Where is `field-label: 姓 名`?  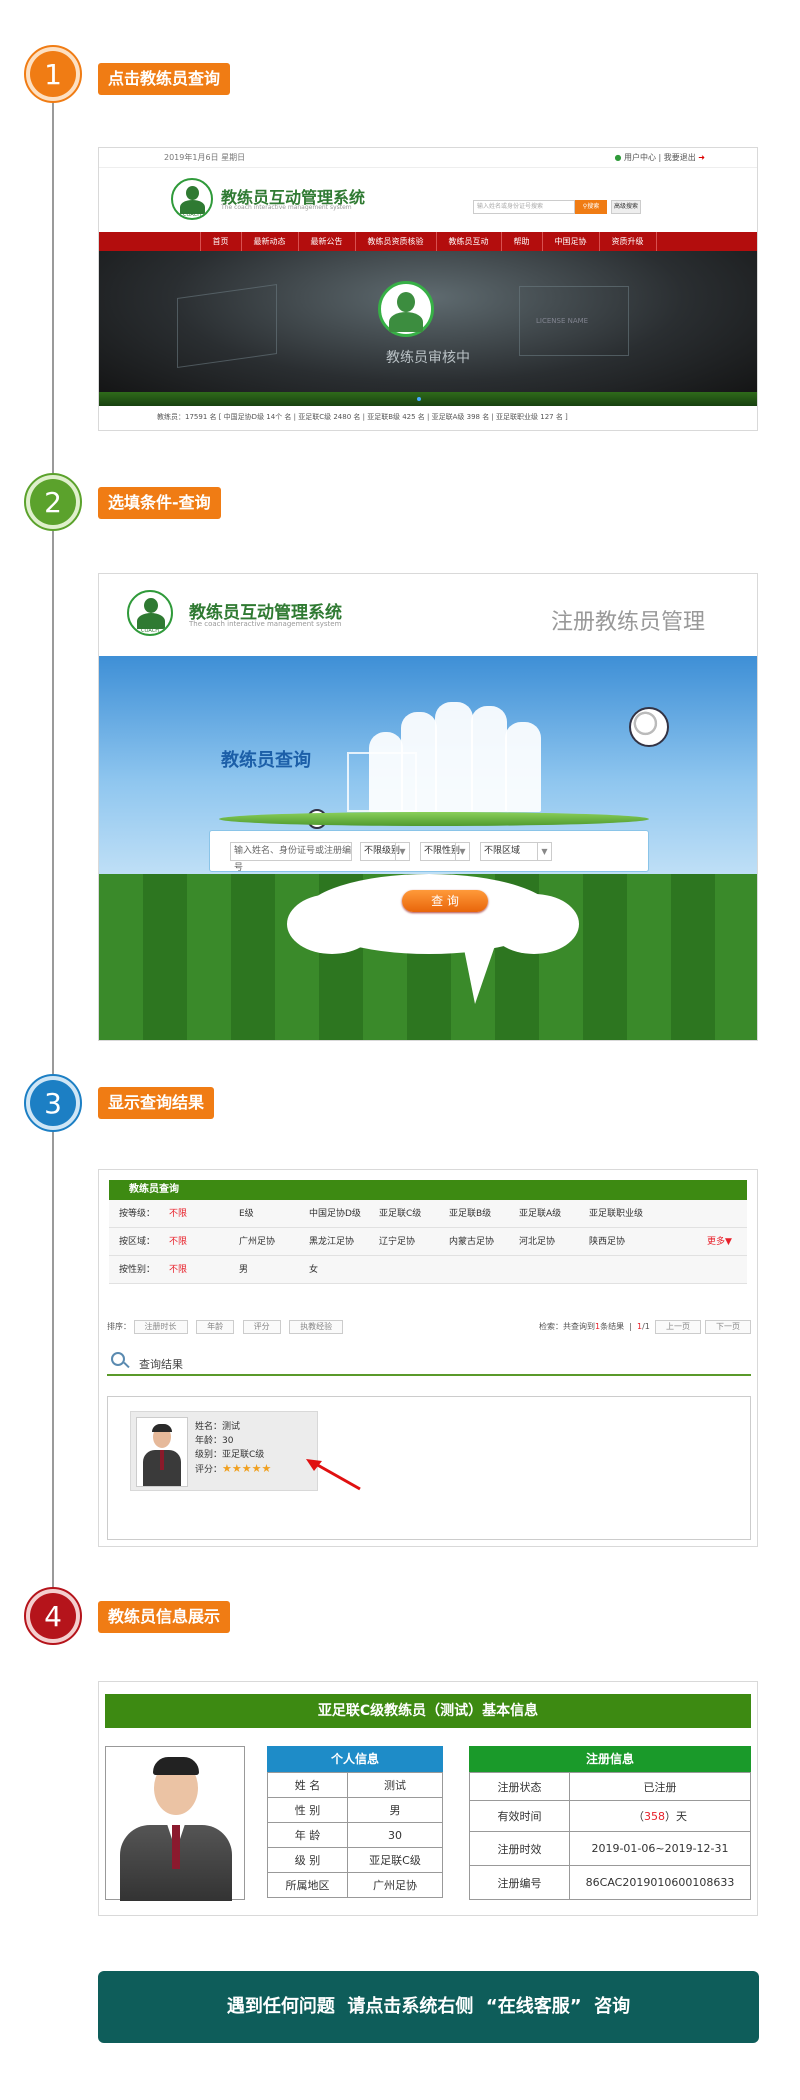
field-label: 姓 名 is located at coordinates (307, 1785).